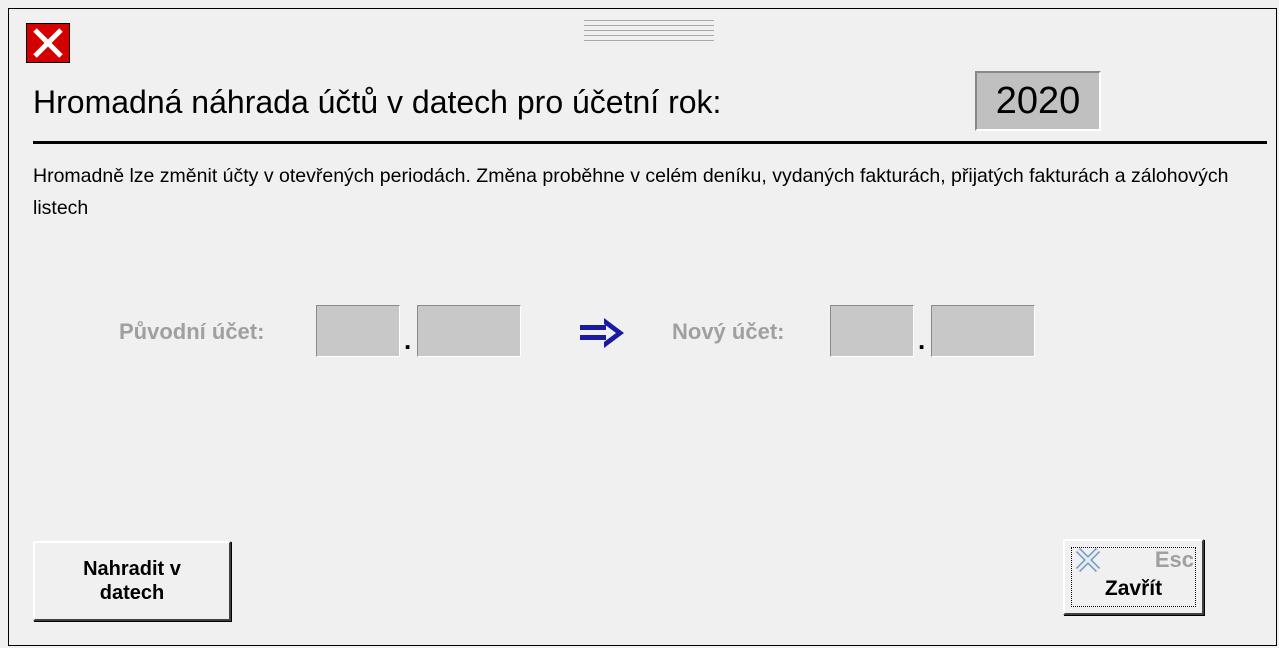 The height and width of the screenshot is (648, 1279). I want to click on double-arrow-right-icon, so click(604, 335).